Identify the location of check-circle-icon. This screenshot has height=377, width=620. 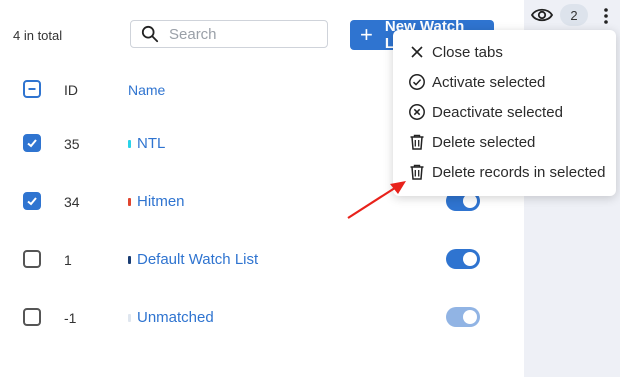
(417, 82).